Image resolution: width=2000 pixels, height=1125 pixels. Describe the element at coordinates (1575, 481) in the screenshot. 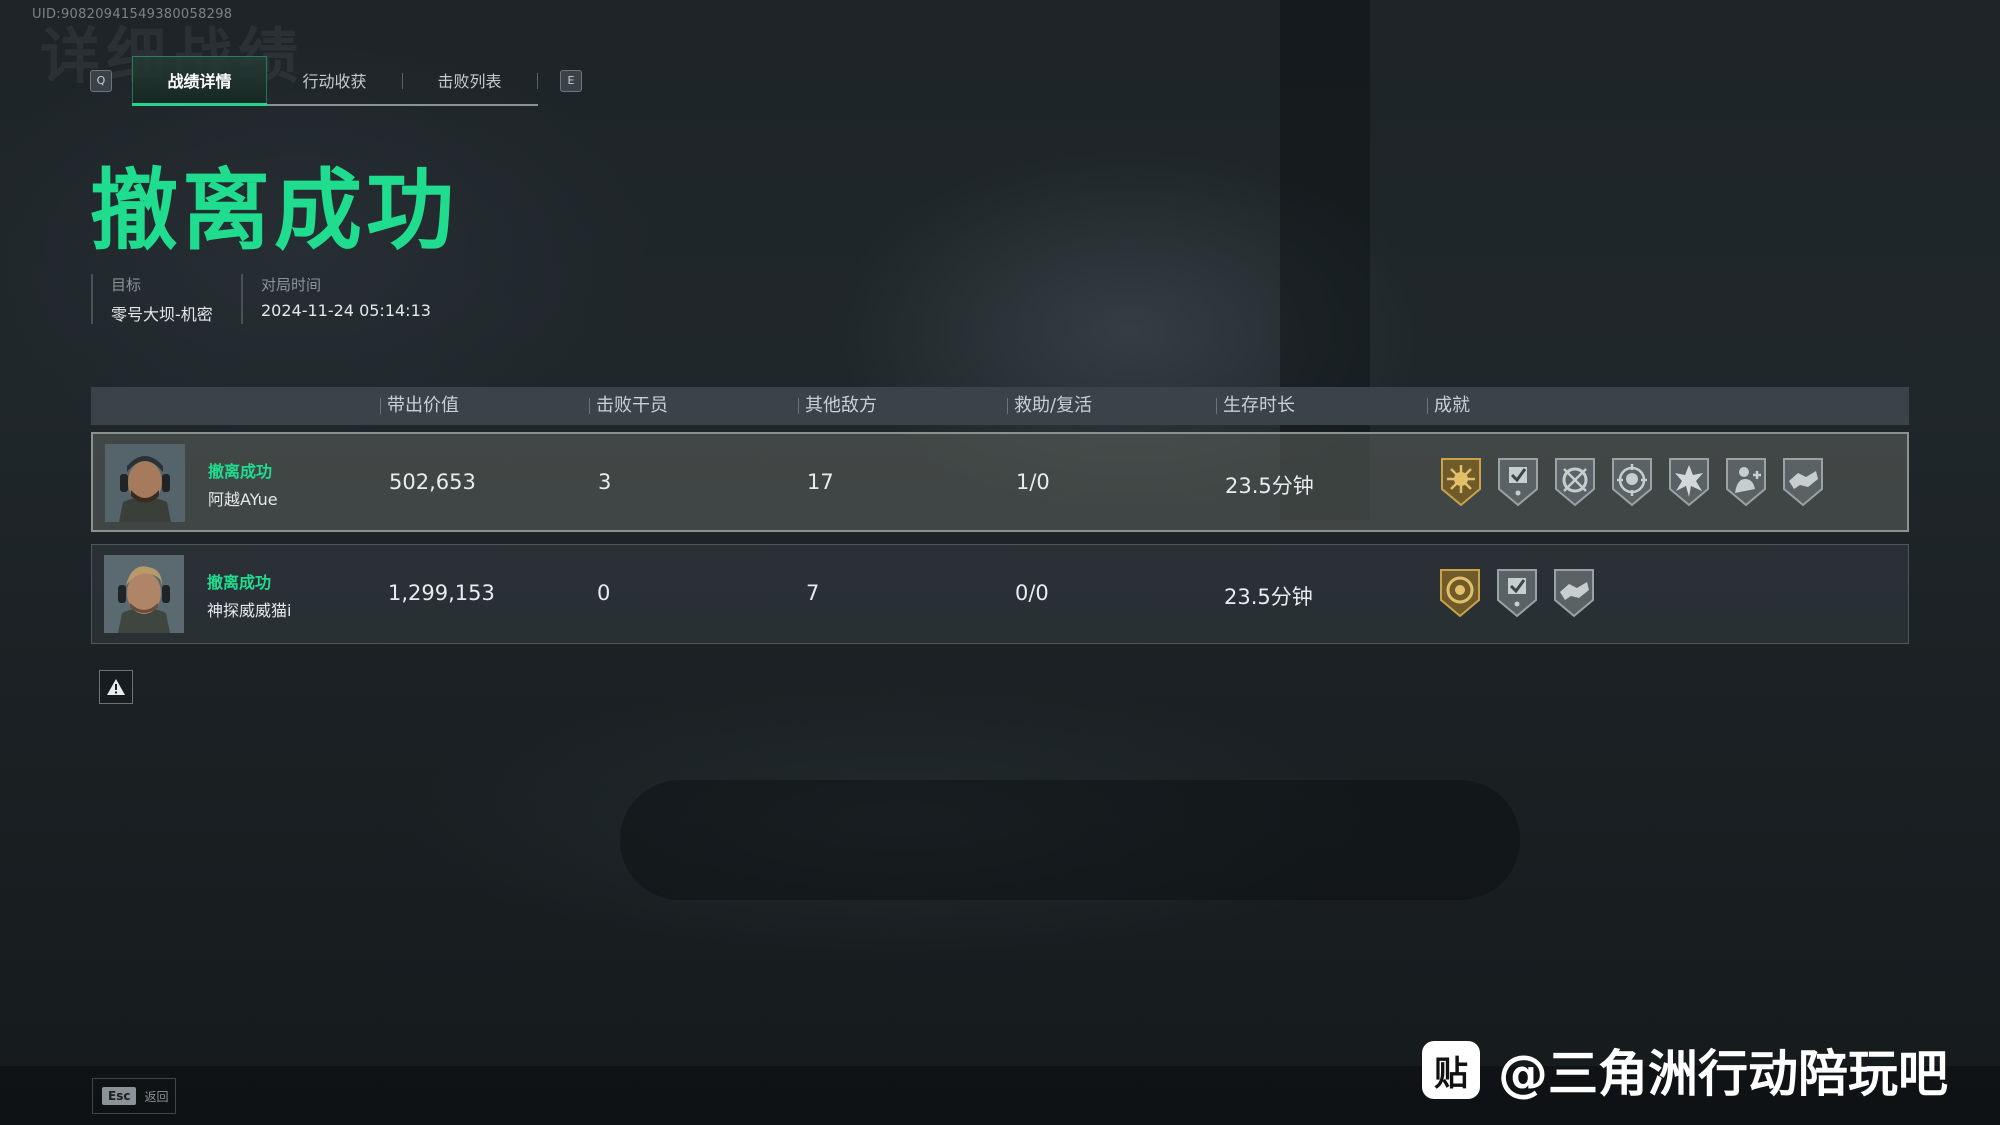

I see `crosshair-badge-icon` at that location.